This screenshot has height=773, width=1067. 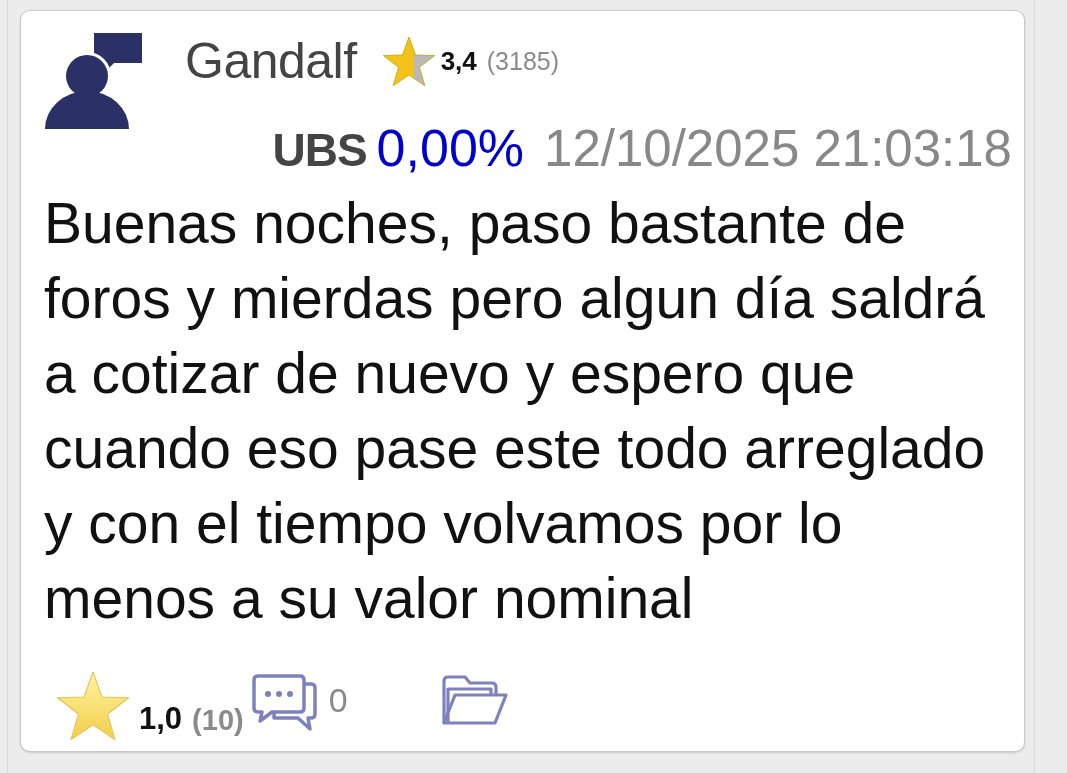 What do you see at coordinates (474, 701) in the screenshot?
I see `folder-icon` at bounding box center [474, 701].